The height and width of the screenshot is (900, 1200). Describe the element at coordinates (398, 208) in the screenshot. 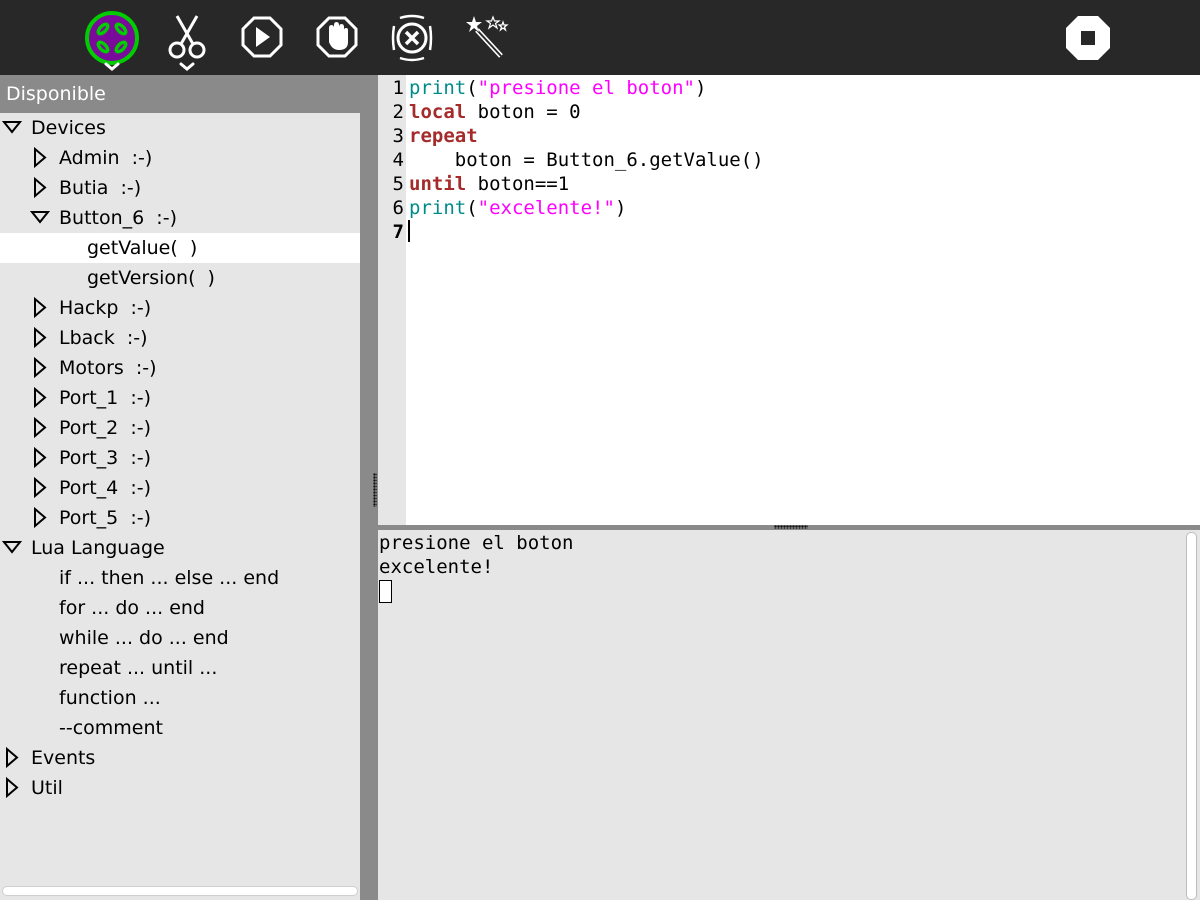

I see `line-number: 6` at that location.